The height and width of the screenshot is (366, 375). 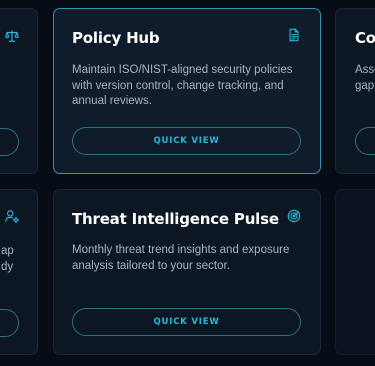 I want to click on card-description-line: dy, so click(x=7, y=267).